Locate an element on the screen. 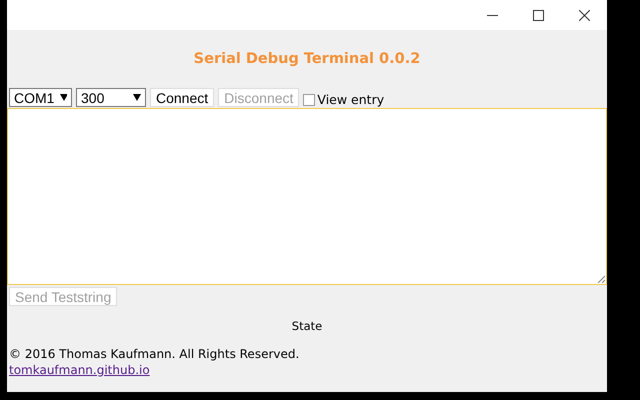 The height and width of the screenshot is (400, 640). view-entry-label: View entry is located at coordinates (350, 99).